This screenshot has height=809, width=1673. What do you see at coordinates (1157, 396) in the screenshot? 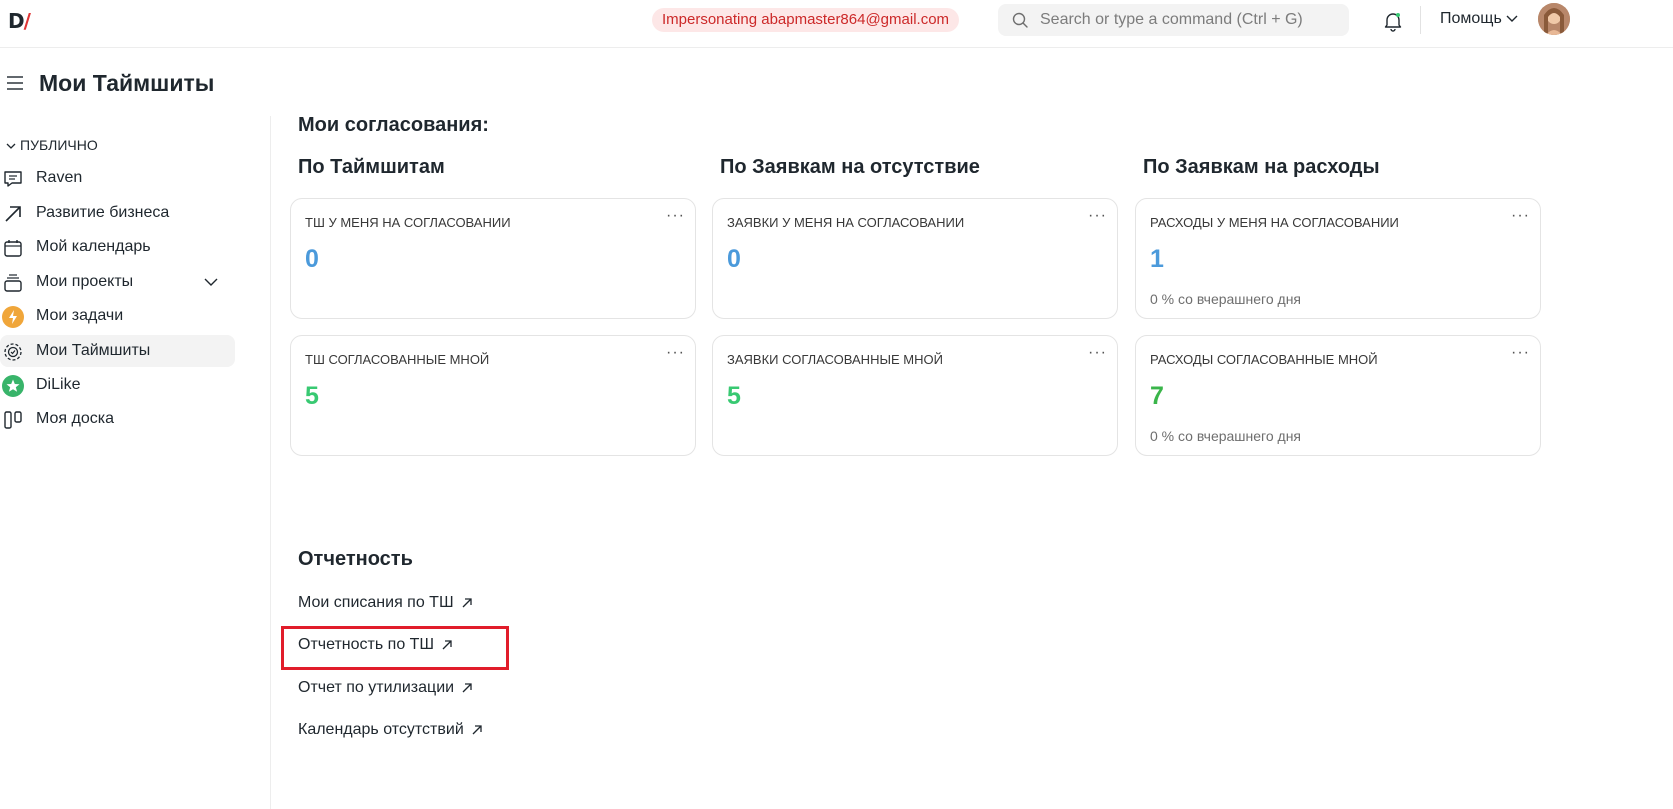
I see `card-value: 7` at bounding box center [1157, 396].